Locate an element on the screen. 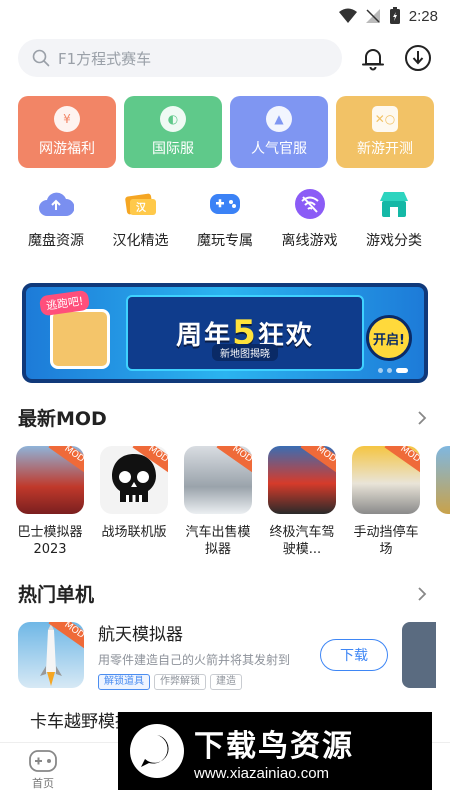 This screenshot has height=800, width=450. quicknav-item-offline: 离线游戏 is located at coordinates (310, 218).